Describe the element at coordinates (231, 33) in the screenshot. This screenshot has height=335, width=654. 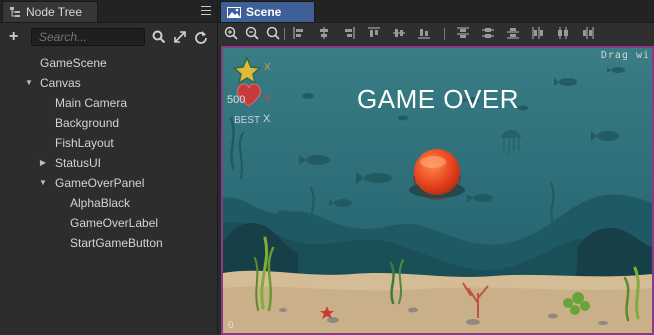
I see `zoom-in-icon` at that location.